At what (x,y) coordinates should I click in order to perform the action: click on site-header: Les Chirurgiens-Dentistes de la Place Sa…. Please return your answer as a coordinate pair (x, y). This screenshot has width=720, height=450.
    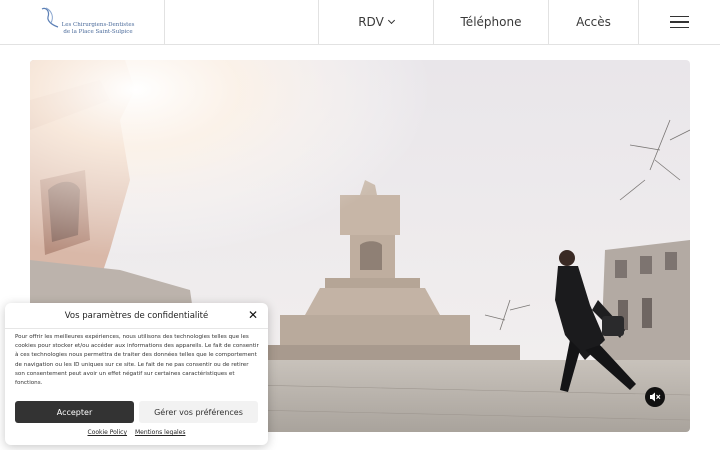
    Looking at the image, I should click on (360, 22).